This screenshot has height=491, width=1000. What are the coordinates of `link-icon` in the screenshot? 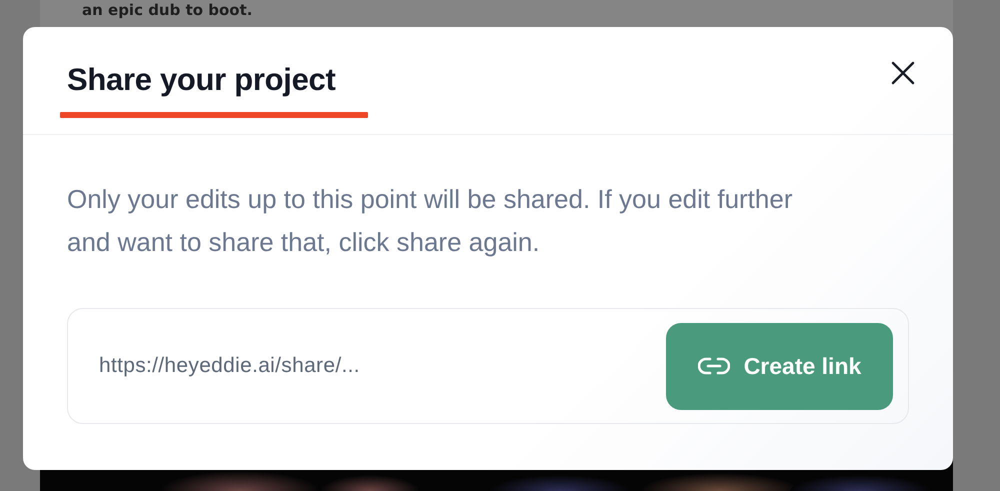 It's located at (714, 366).